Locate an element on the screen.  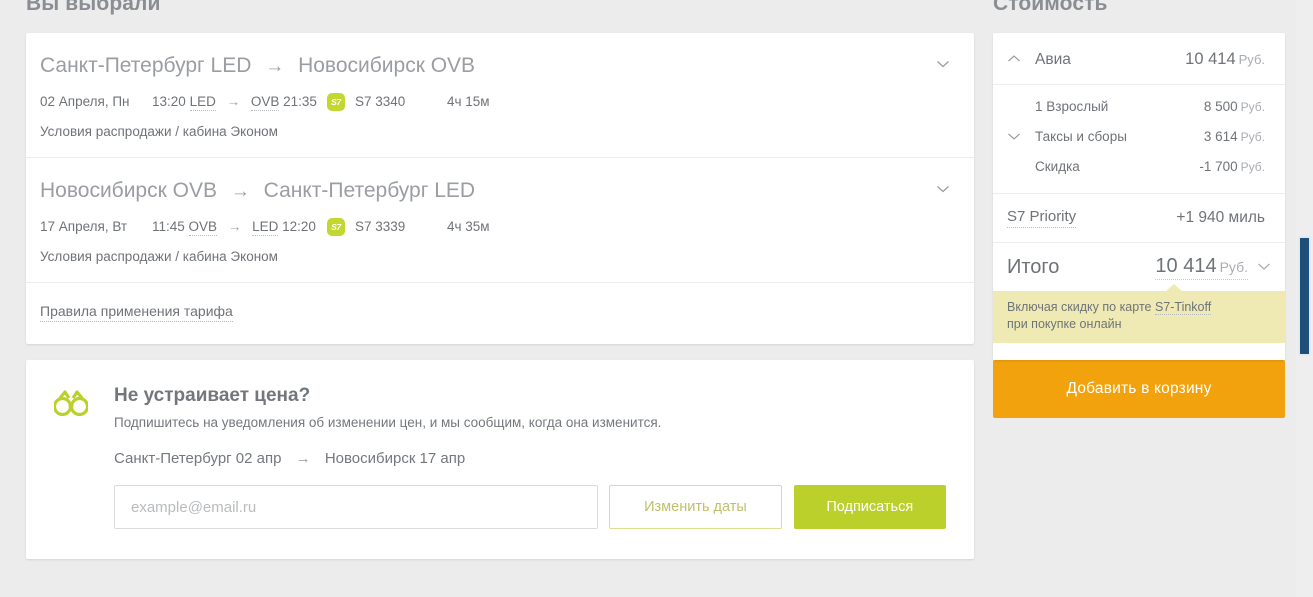
flight-date: 02 Апреля, Пн is located at coordinates (85, 101).